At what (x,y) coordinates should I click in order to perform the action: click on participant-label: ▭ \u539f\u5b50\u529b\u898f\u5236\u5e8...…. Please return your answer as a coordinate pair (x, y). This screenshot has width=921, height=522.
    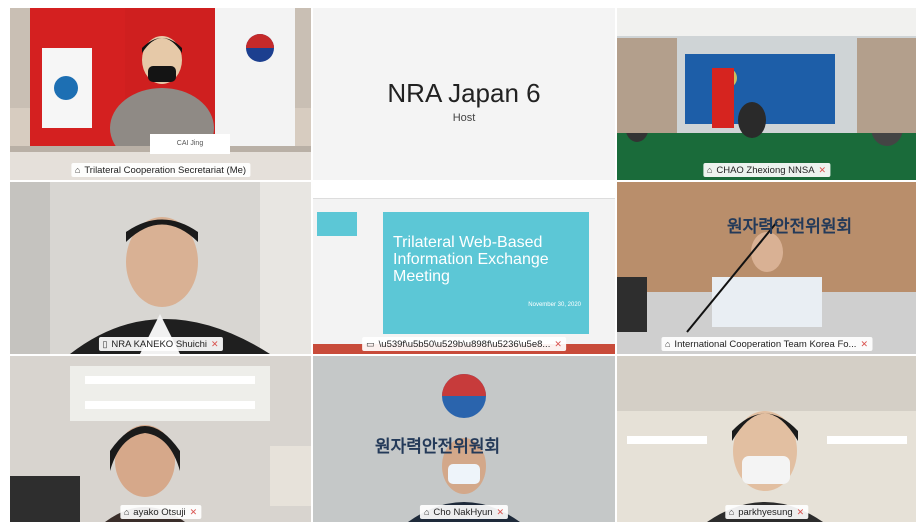
    Looking at the image, I should click on (464, 344).